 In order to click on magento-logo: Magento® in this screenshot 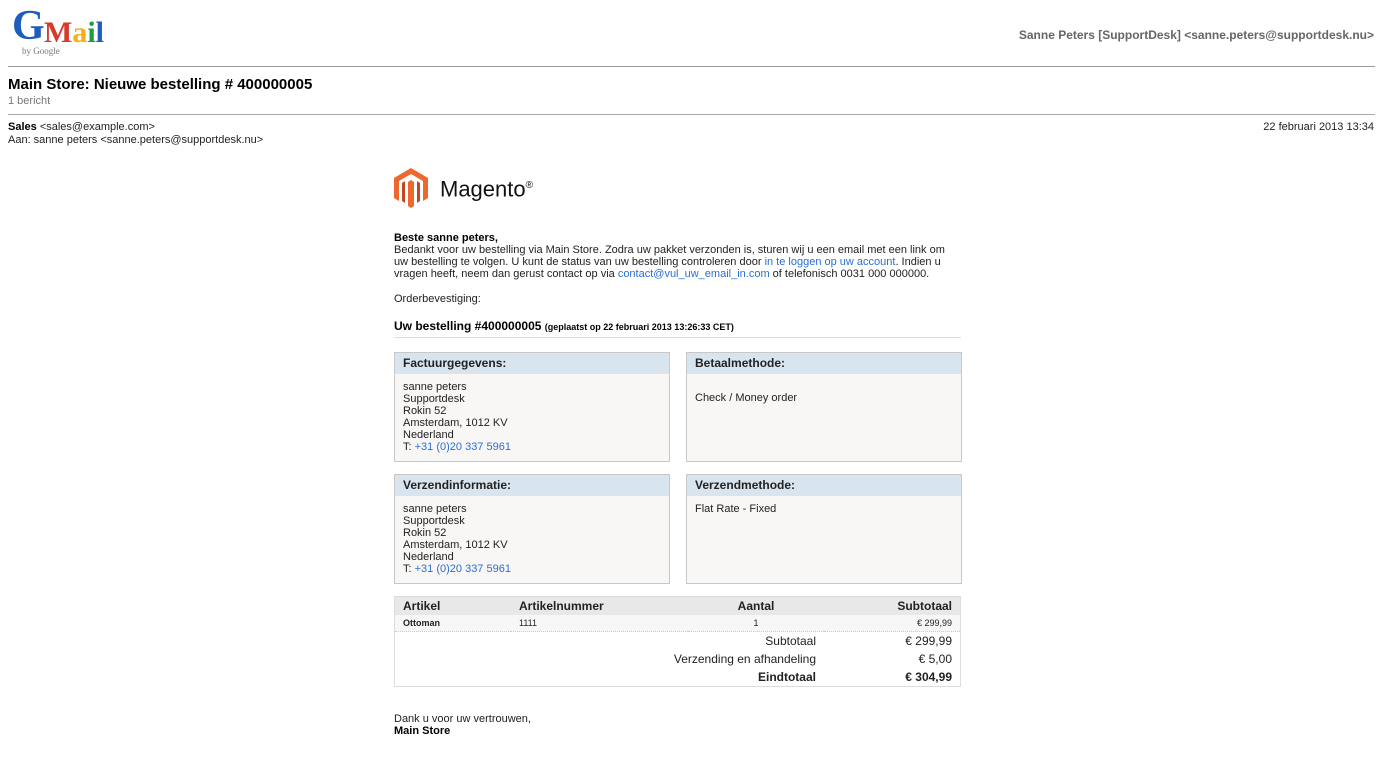, I will do `click(677, 188)`.